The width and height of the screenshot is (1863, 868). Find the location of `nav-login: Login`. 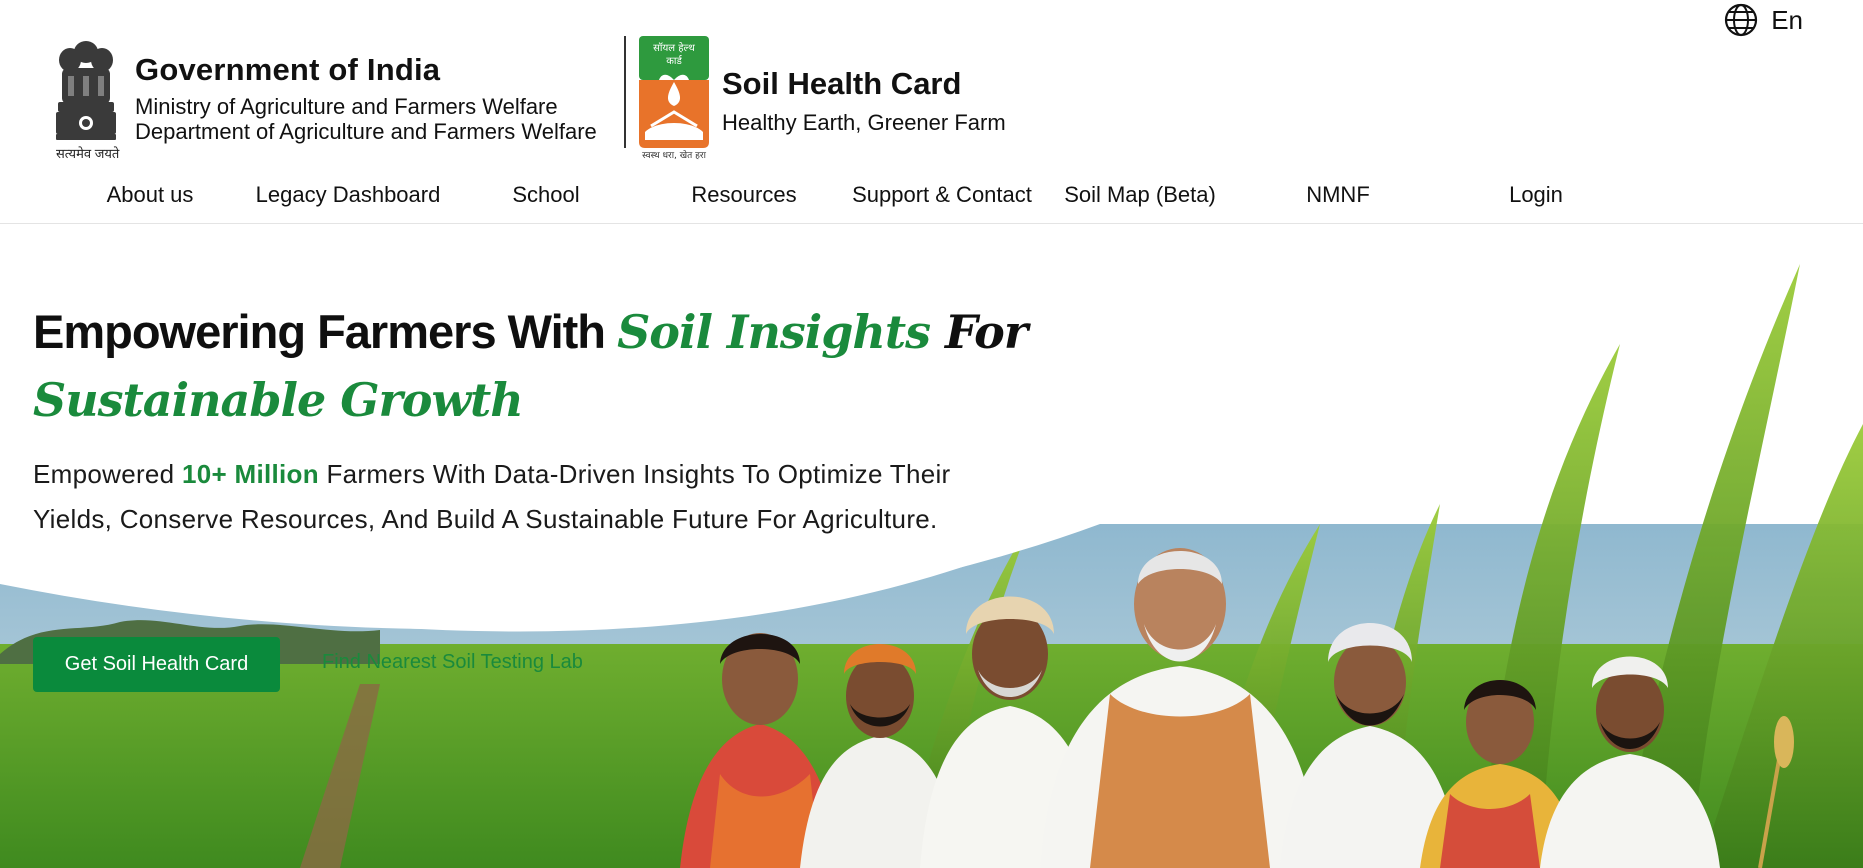

nav-login: Login is located at coordinates (1536, 195).